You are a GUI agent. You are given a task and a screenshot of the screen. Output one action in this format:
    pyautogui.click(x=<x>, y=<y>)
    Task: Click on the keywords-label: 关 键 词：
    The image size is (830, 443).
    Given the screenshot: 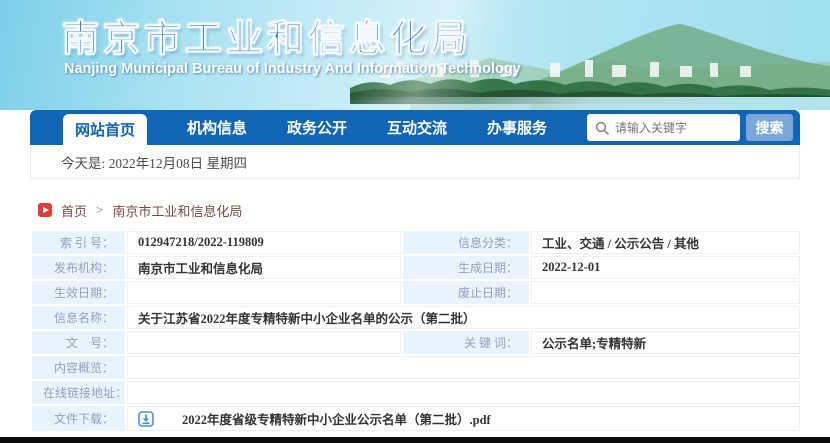 What is the action you would take?
    pyautogui.click(x=466, y=342)
    